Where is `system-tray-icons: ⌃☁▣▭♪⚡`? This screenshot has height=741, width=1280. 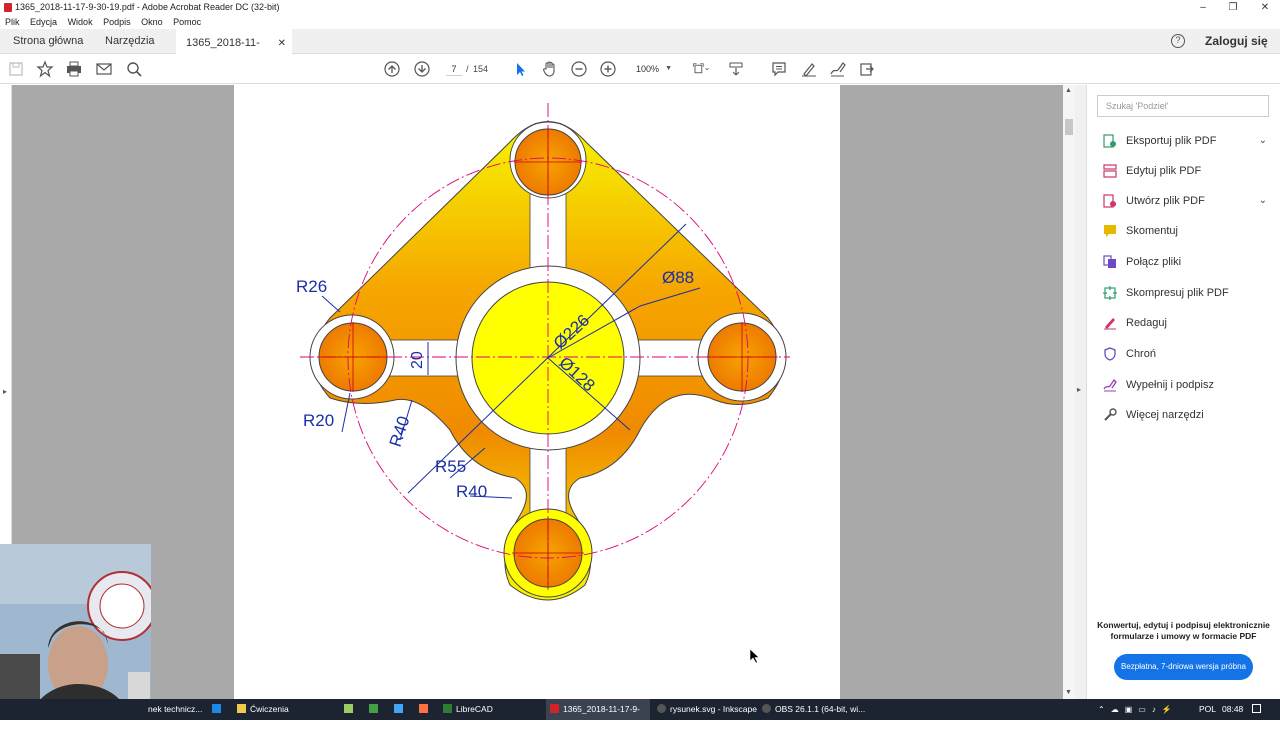
system-tray-icons: ⌃☁▣▭♪⚡ is located at coordinates (1138, 709).